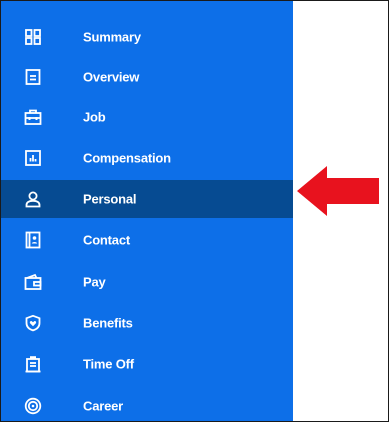 This screenshot has height=425, width=389. Describe the element at coordinates (33, 406) in the screenshot. I see `target-icon` at that location.